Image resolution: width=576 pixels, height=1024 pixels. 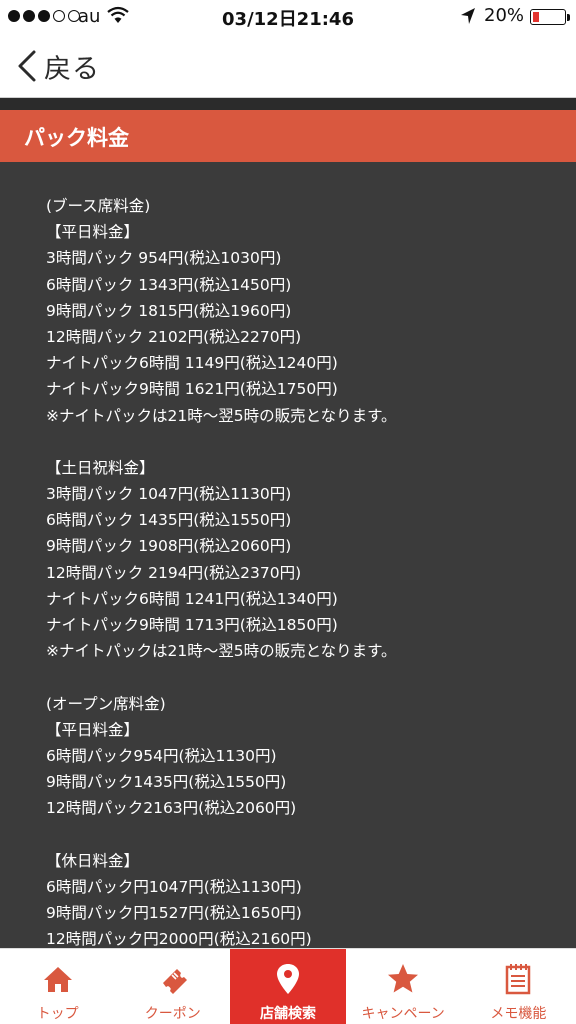 I want to click on pricing-line: 12時間パック2163円(税込2060円), so click(x=171, y=808).